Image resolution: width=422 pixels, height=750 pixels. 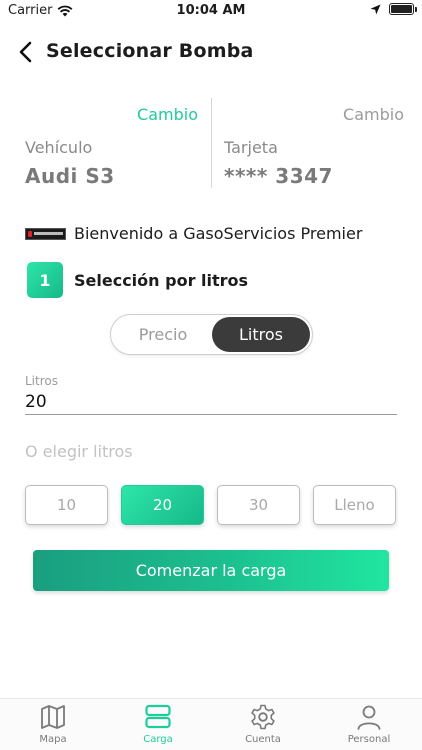 I want to click on battery-icon, so click(x=403, y=9).